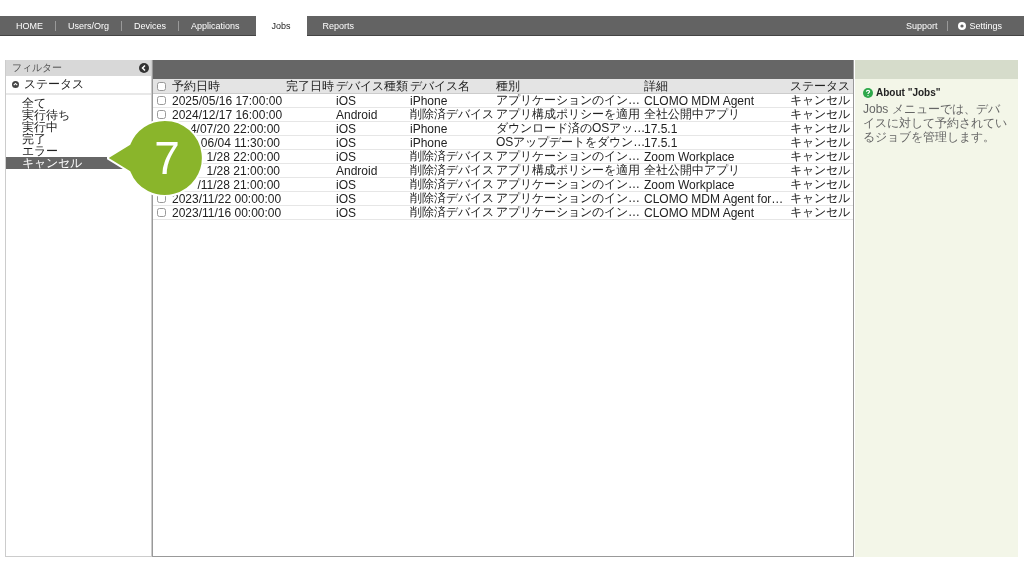  What do you see at coordinates (238, 184) in the screenshot?
I see `table-cell-text: /11/28 21:00:00` at bounding box center [238, 184].